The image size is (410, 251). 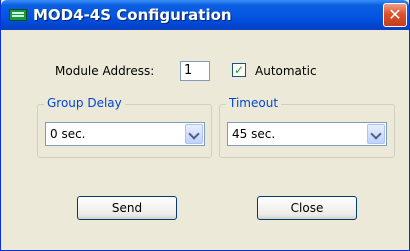 What do you see at coordinates (307, 208) in the screenshot?
I see `close-button: Close` at bounding box center [307, 208].